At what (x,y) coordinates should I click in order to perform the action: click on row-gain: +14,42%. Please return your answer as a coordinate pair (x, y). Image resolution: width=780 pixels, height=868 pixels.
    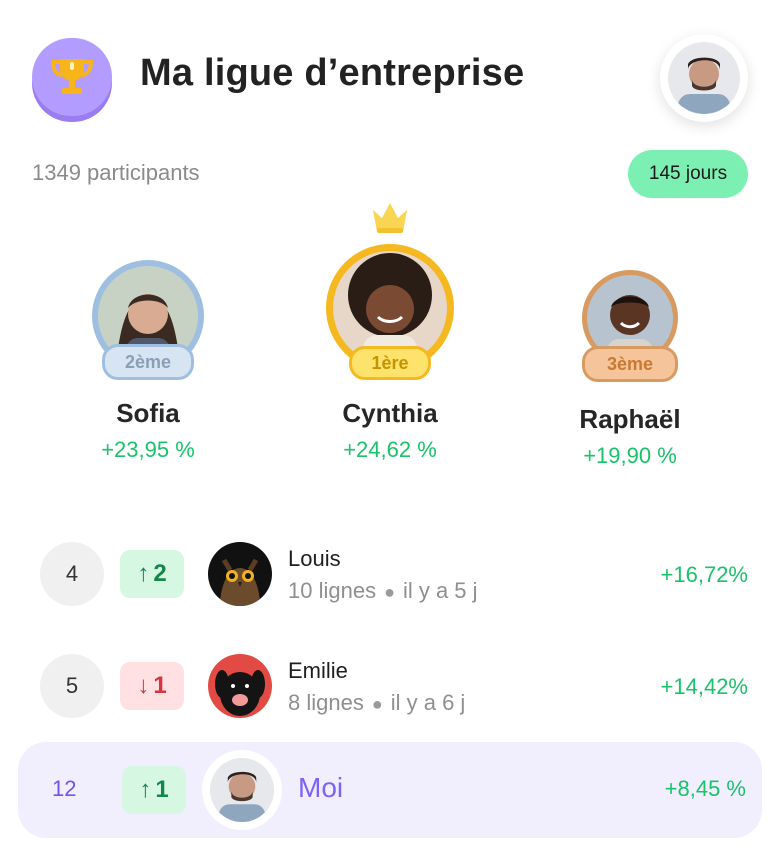
    Looking at the image, I should click on (704, 686).